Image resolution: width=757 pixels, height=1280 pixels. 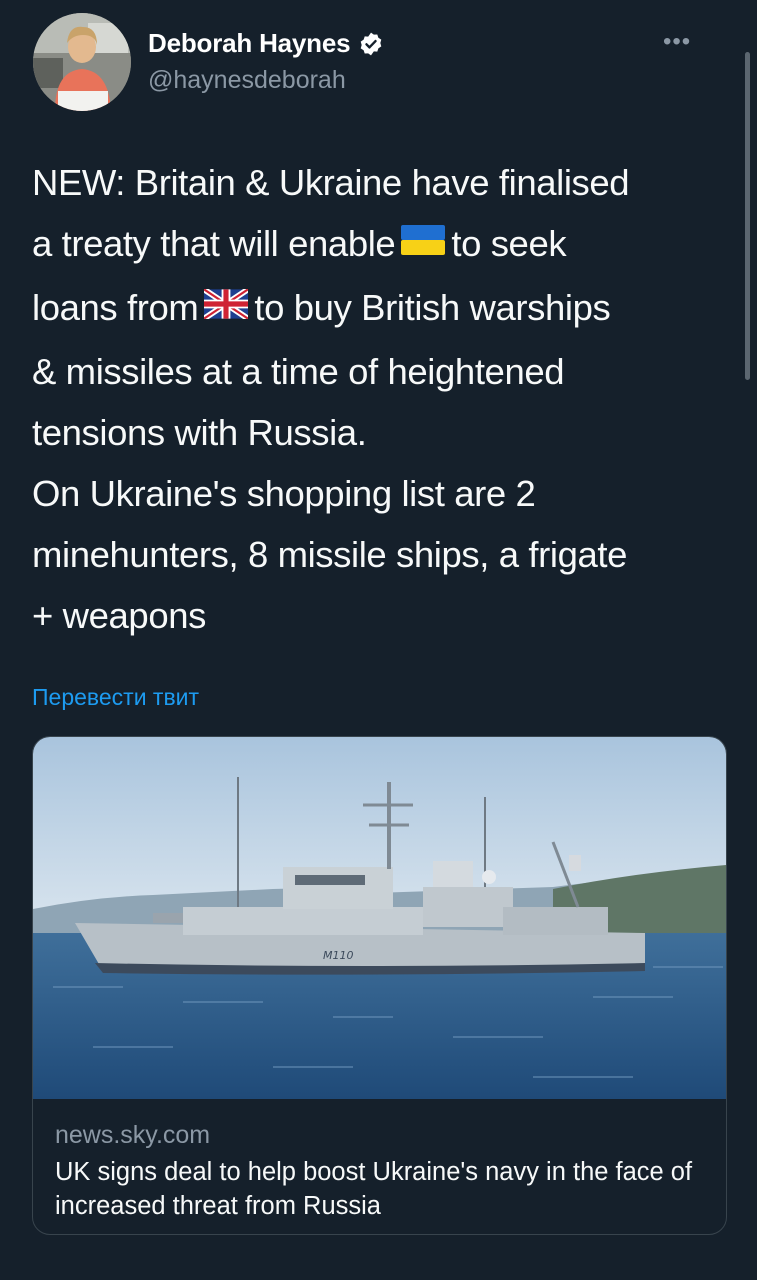 I want to click on tweet-line: tensions with Russia., so click(x=199, y=432).